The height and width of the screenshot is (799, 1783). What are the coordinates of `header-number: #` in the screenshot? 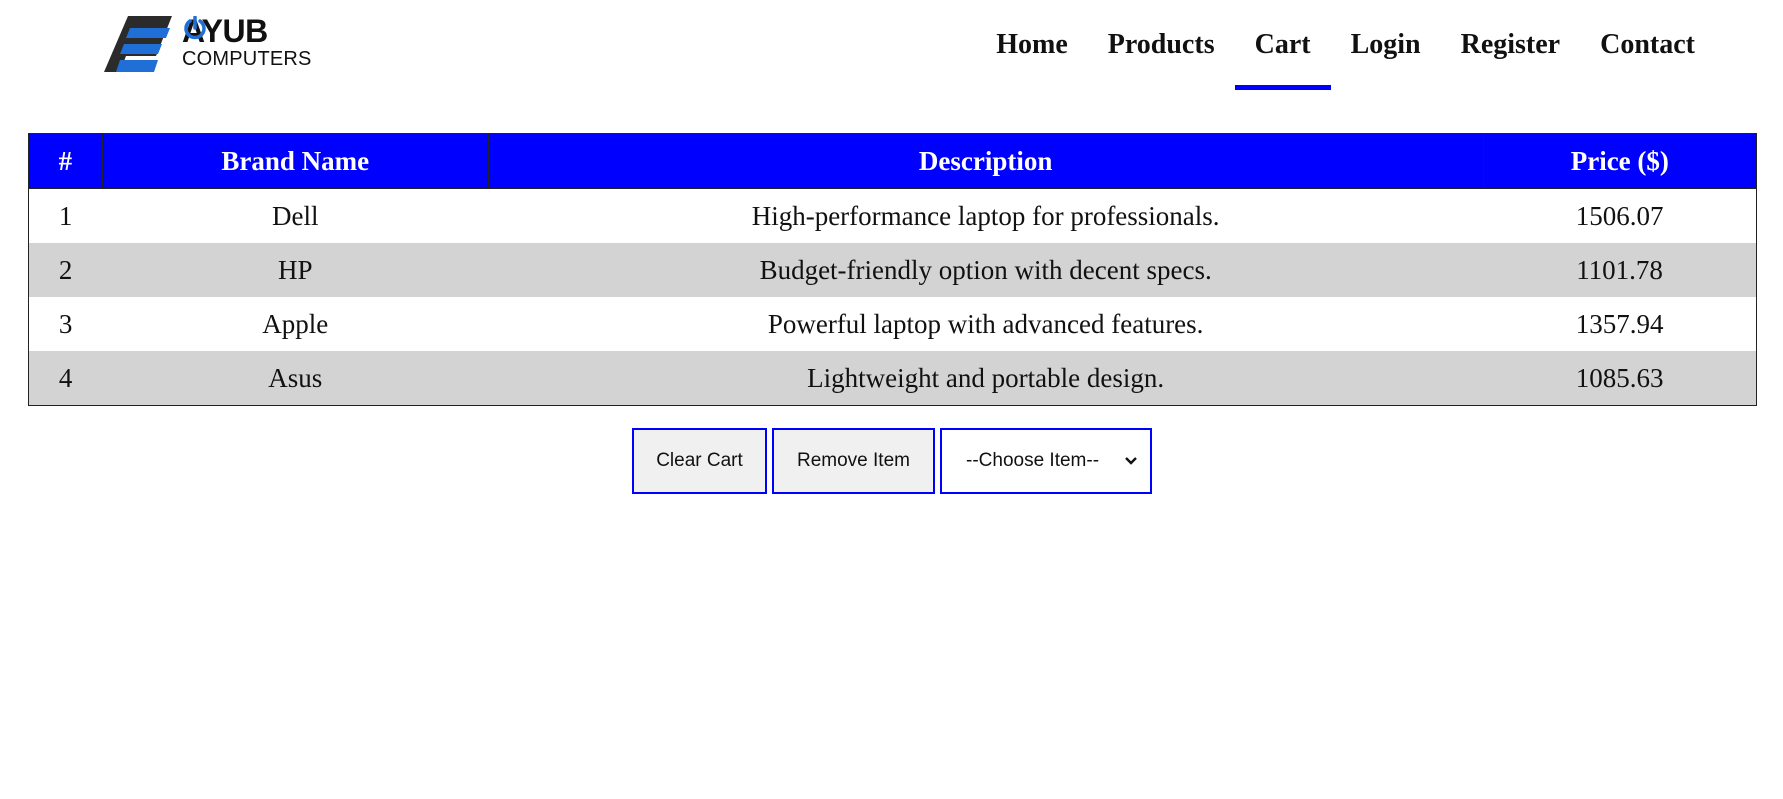 It's located at (65, 161).